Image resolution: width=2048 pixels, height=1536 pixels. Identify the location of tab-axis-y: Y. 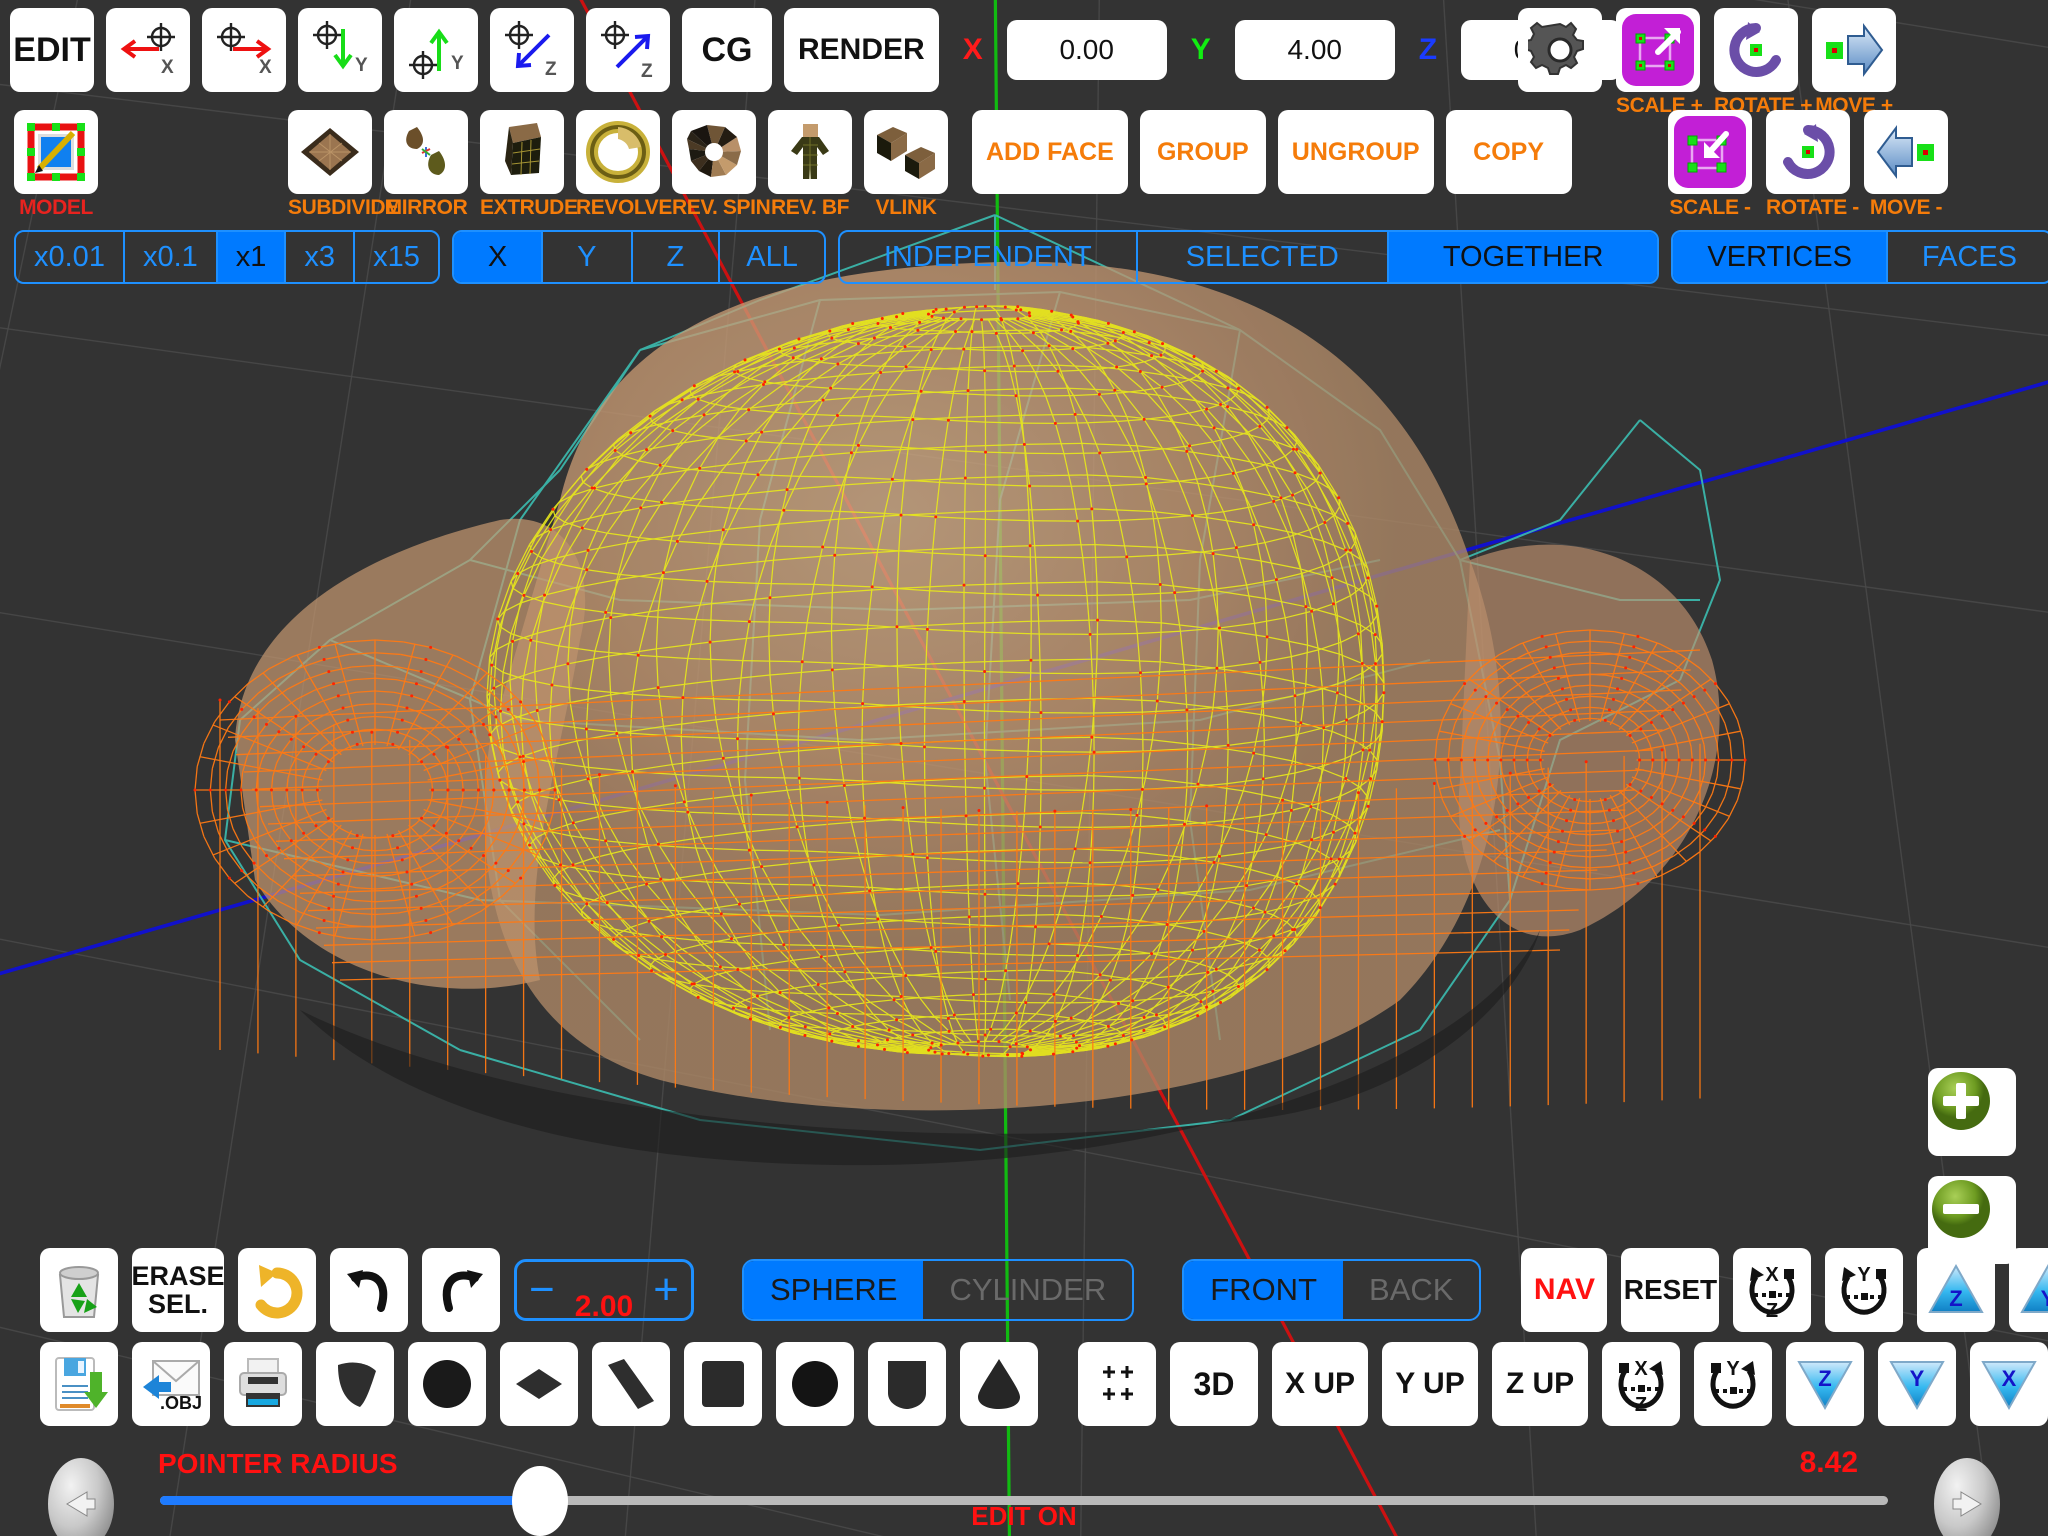
(588, 257).